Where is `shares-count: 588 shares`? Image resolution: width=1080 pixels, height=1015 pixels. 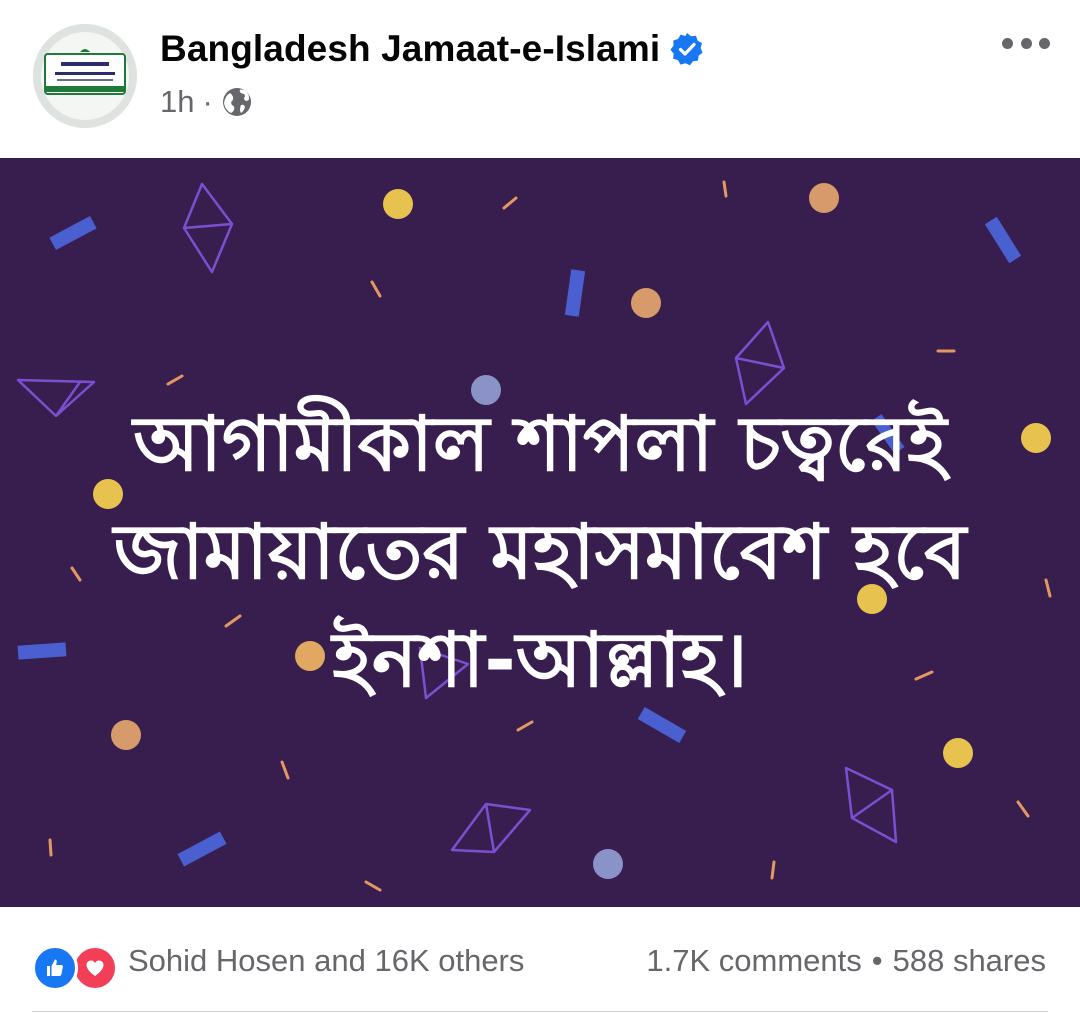 shares-count: 588 shares is located at coordinates (969, 961).